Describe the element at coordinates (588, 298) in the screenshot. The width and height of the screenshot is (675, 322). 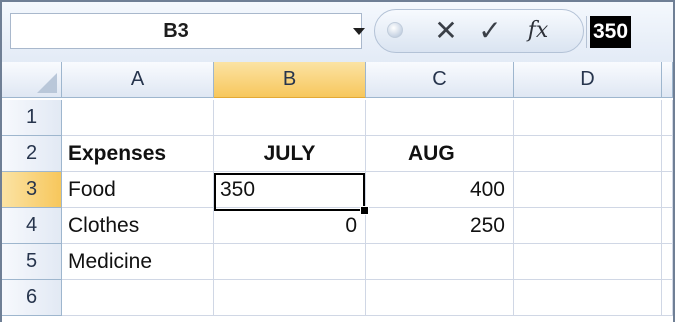
I see `cell-d6` at that location.